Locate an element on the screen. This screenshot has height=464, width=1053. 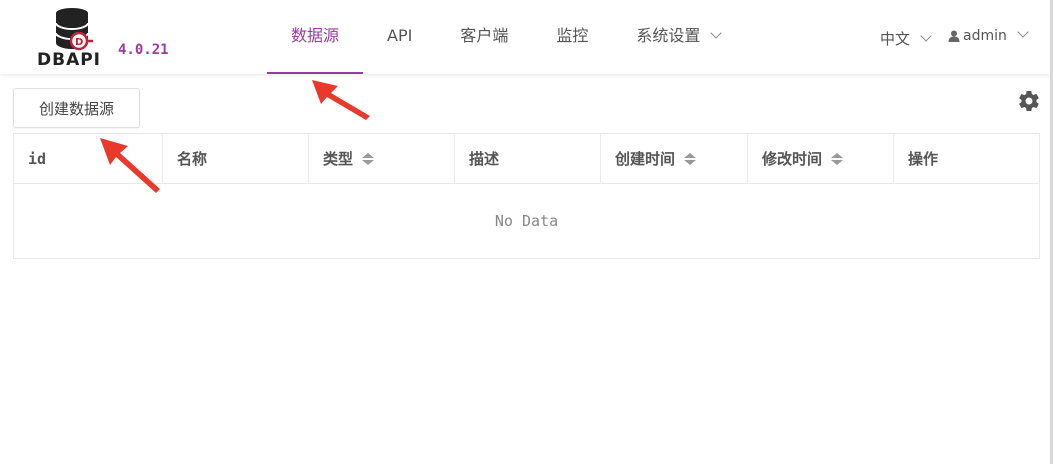
empty-state-text: No Data is located at coordinates (526, 221).